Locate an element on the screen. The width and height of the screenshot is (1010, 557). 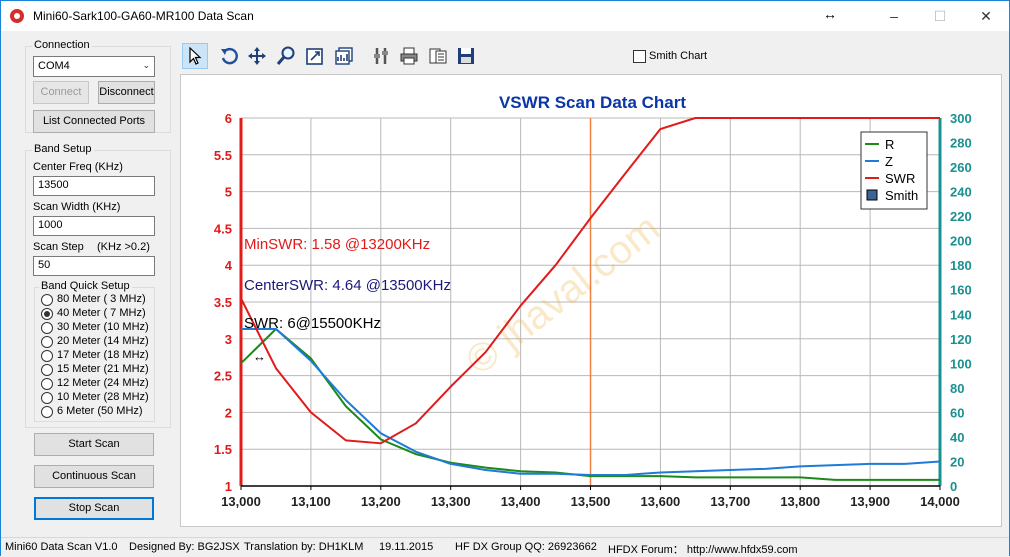
zoom-icon is located at coordinates (286, 56).